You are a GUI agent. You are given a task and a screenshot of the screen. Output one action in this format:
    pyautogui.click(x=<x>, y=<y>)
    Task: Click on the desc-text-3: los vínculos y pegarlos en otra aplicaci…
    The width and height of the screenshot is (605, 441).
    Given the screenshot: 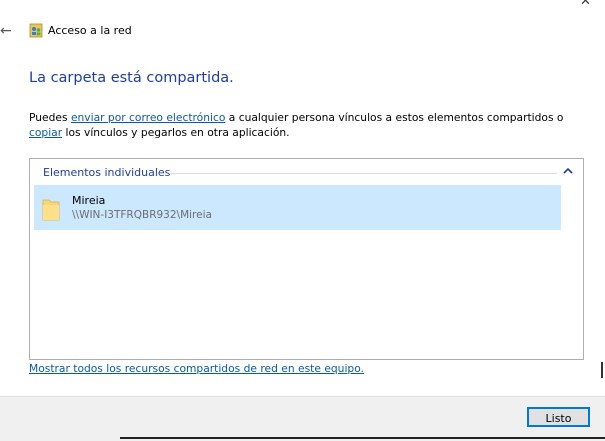 What is the action you would take?
    pyautogui.click(x=176, y=132)
    